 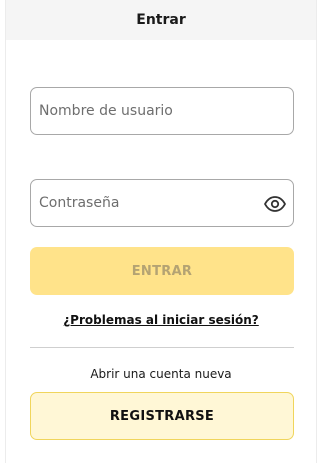 I want to click on panel-header: Entrar, so click(x=161, y=20).